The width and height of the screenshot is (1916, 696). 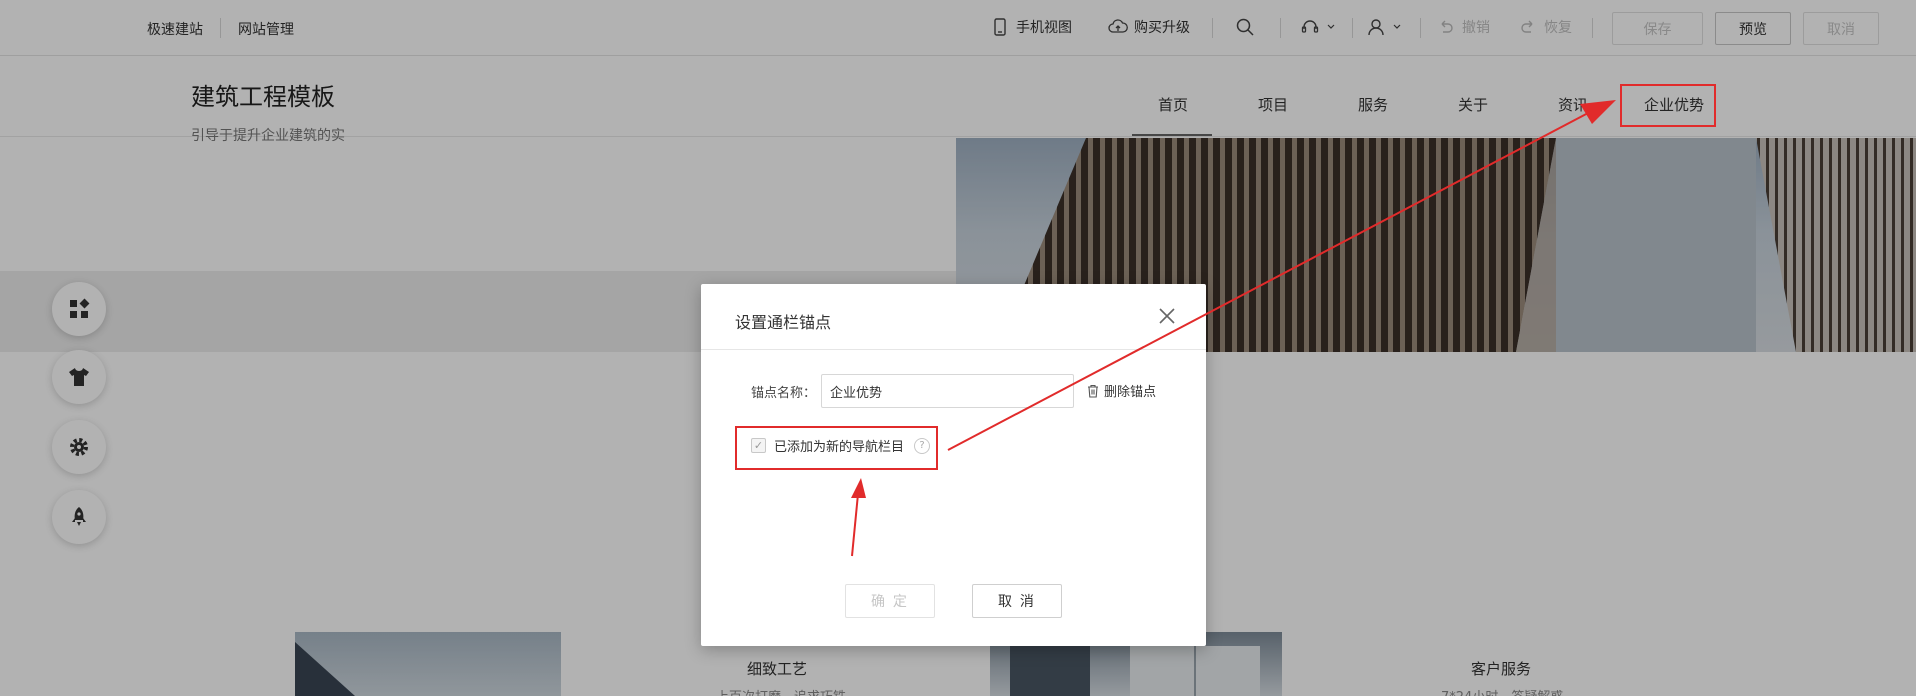 I want to click on trash-icon, so click(x=1093, y=391).